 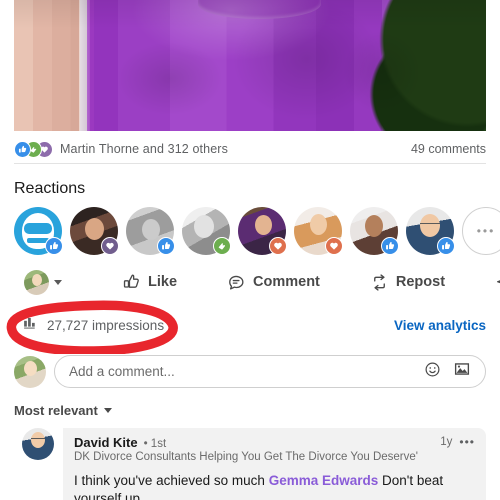 I want to click on celebrate-icon, so click(x=222, y=246).